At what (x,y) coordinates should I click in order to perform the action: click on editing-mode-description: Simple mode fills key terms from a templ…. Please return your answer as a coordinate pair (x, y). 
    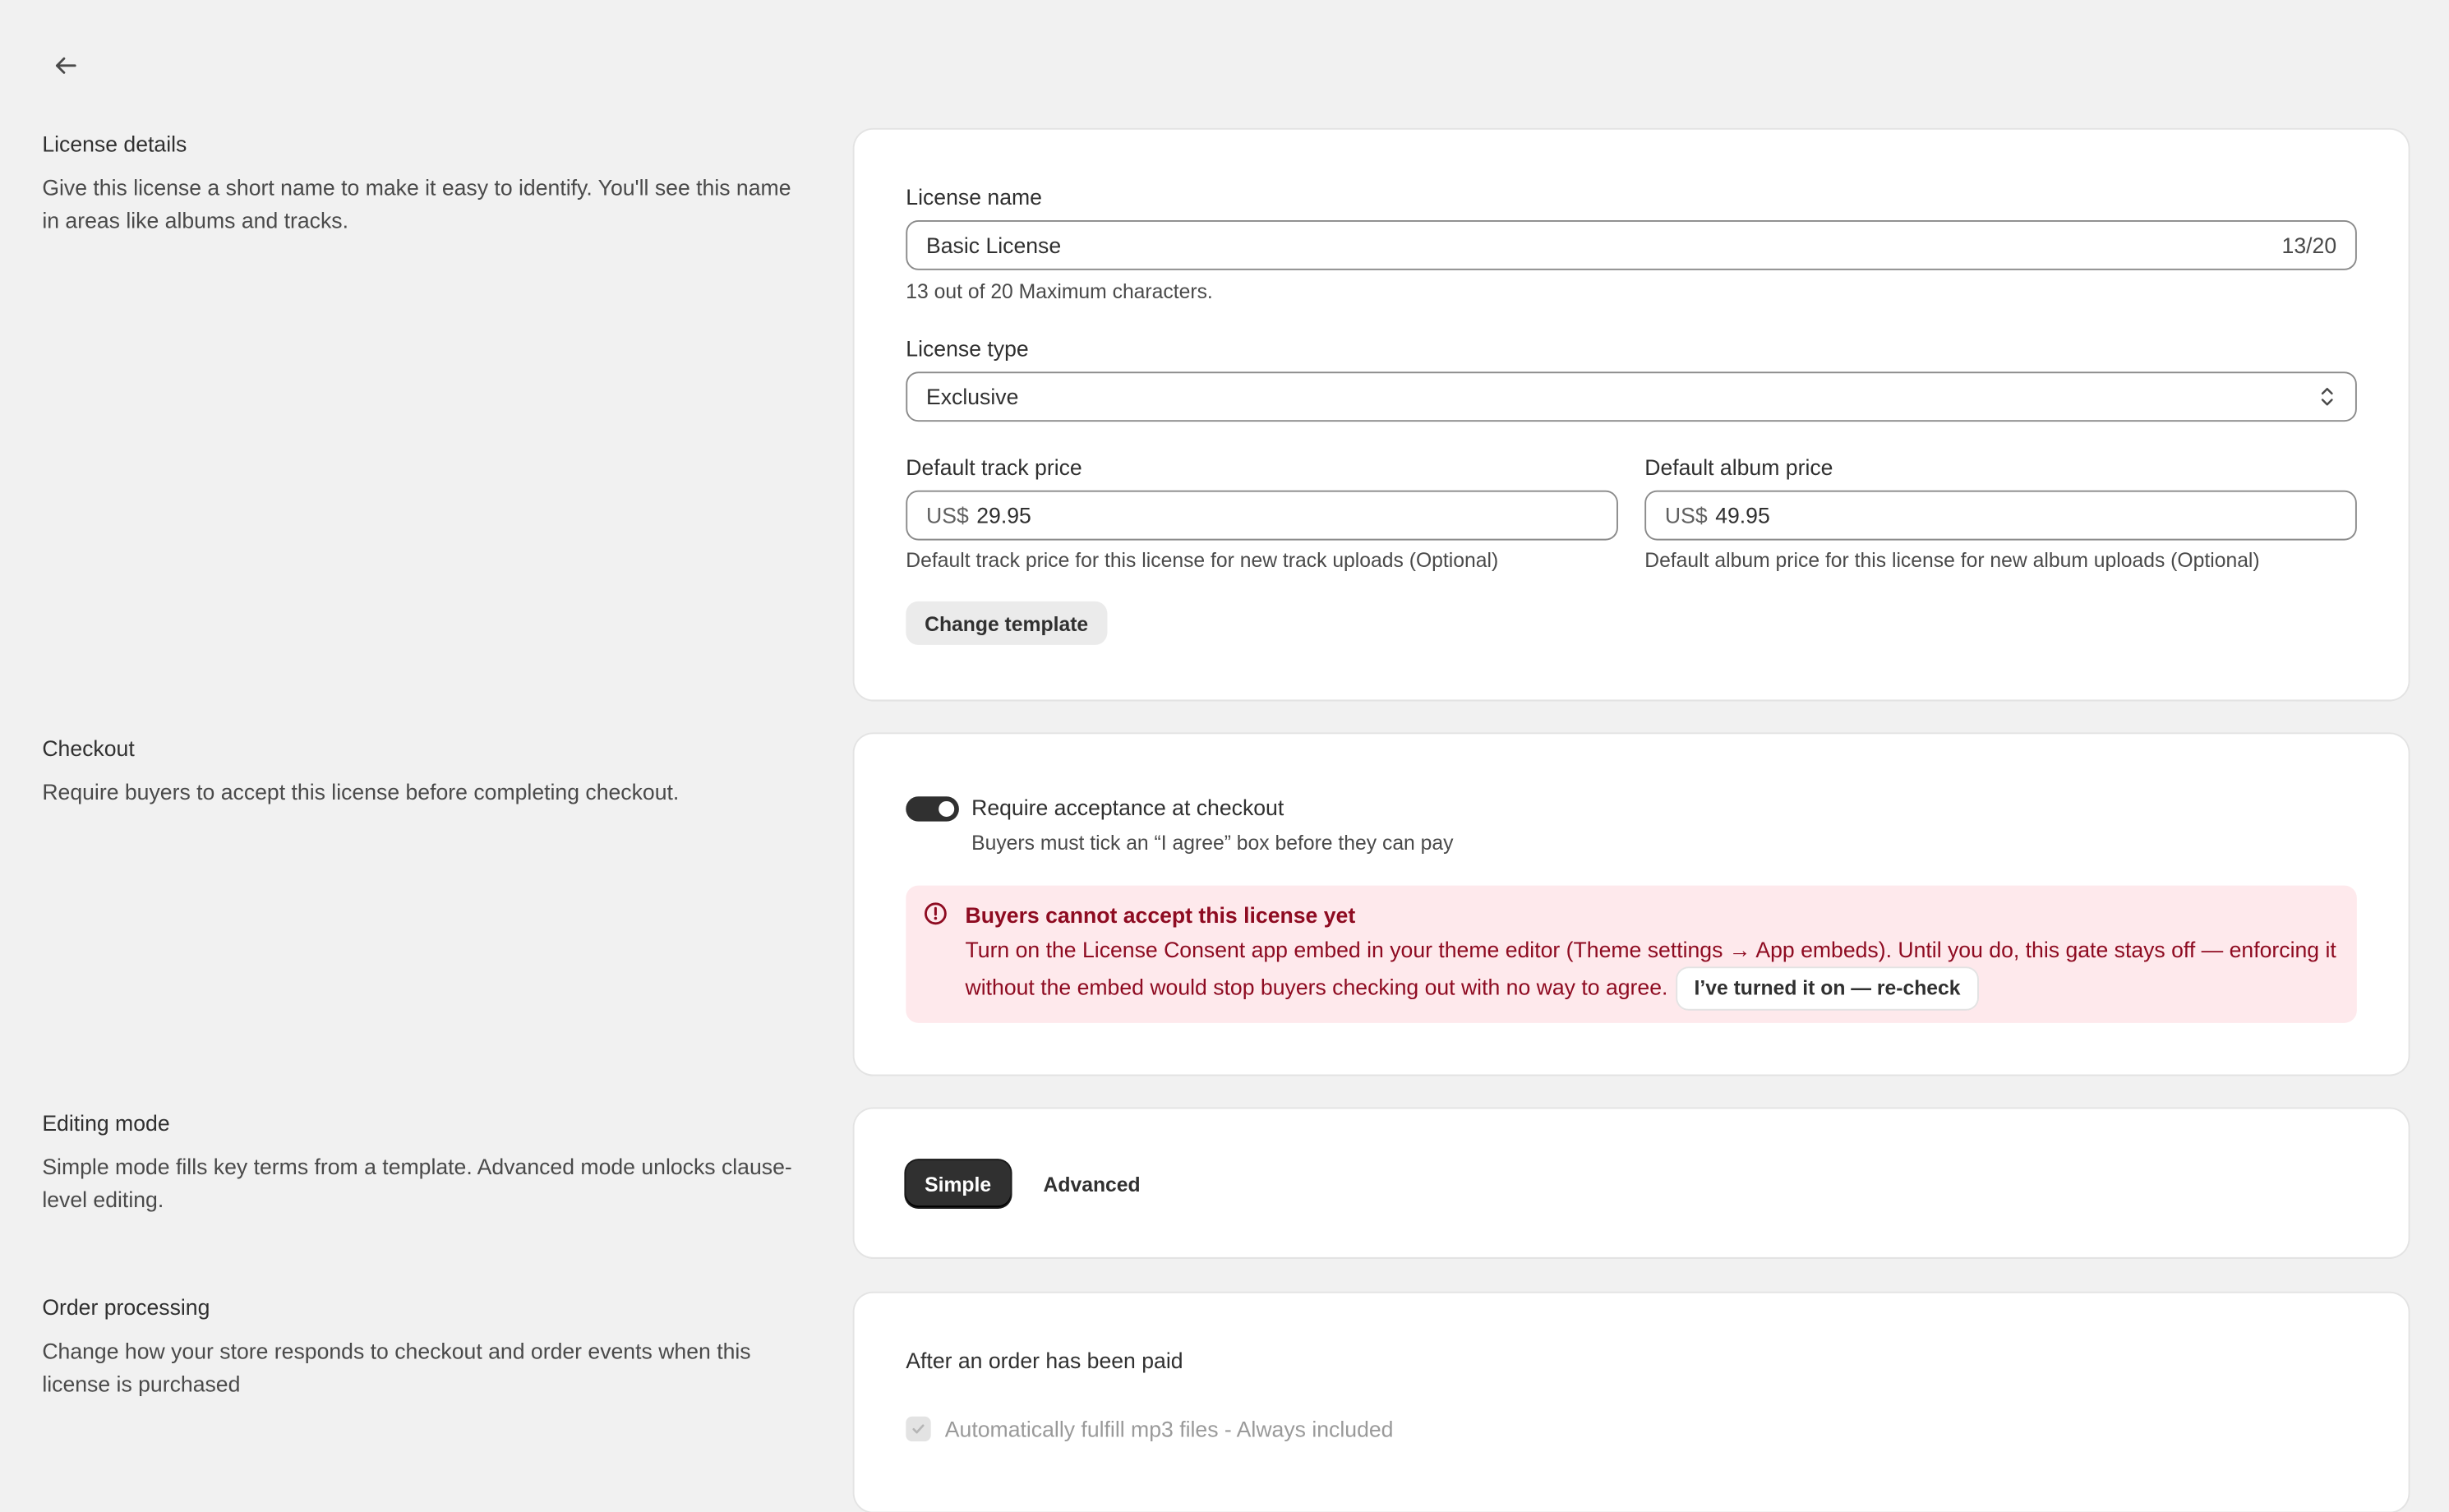
    Looking at the image, I should click on (417, 1183).